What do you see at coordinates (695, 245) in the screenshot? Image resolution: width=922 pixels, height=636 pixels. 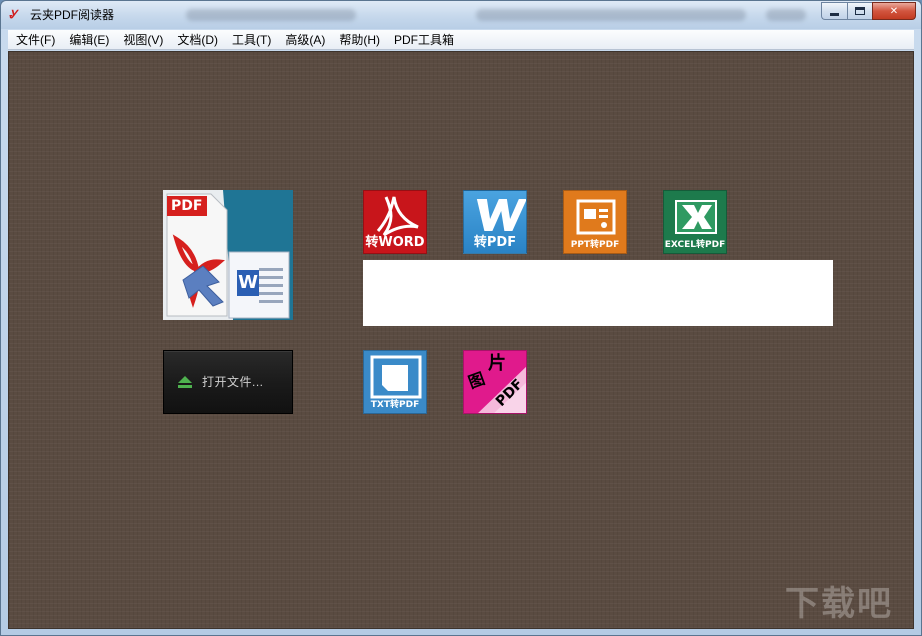 I see `tile-label: EXCEL转PDF` at bounding box center [695, 245].